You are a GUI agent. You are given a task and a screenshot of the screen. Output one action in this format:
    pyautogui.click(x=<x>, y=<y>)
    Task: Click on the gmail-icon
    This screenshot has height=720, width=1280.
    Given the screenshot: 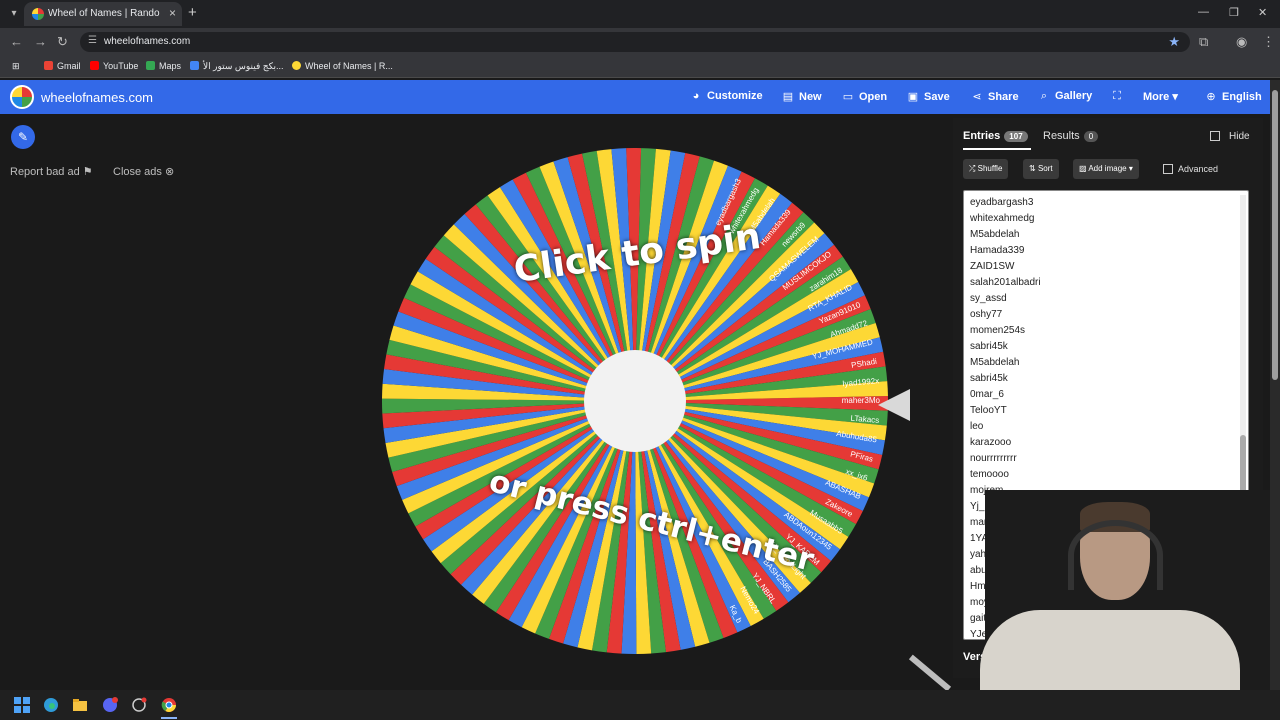 What is the action you would take?
    pyautogui.click(x=48, y=65)
    